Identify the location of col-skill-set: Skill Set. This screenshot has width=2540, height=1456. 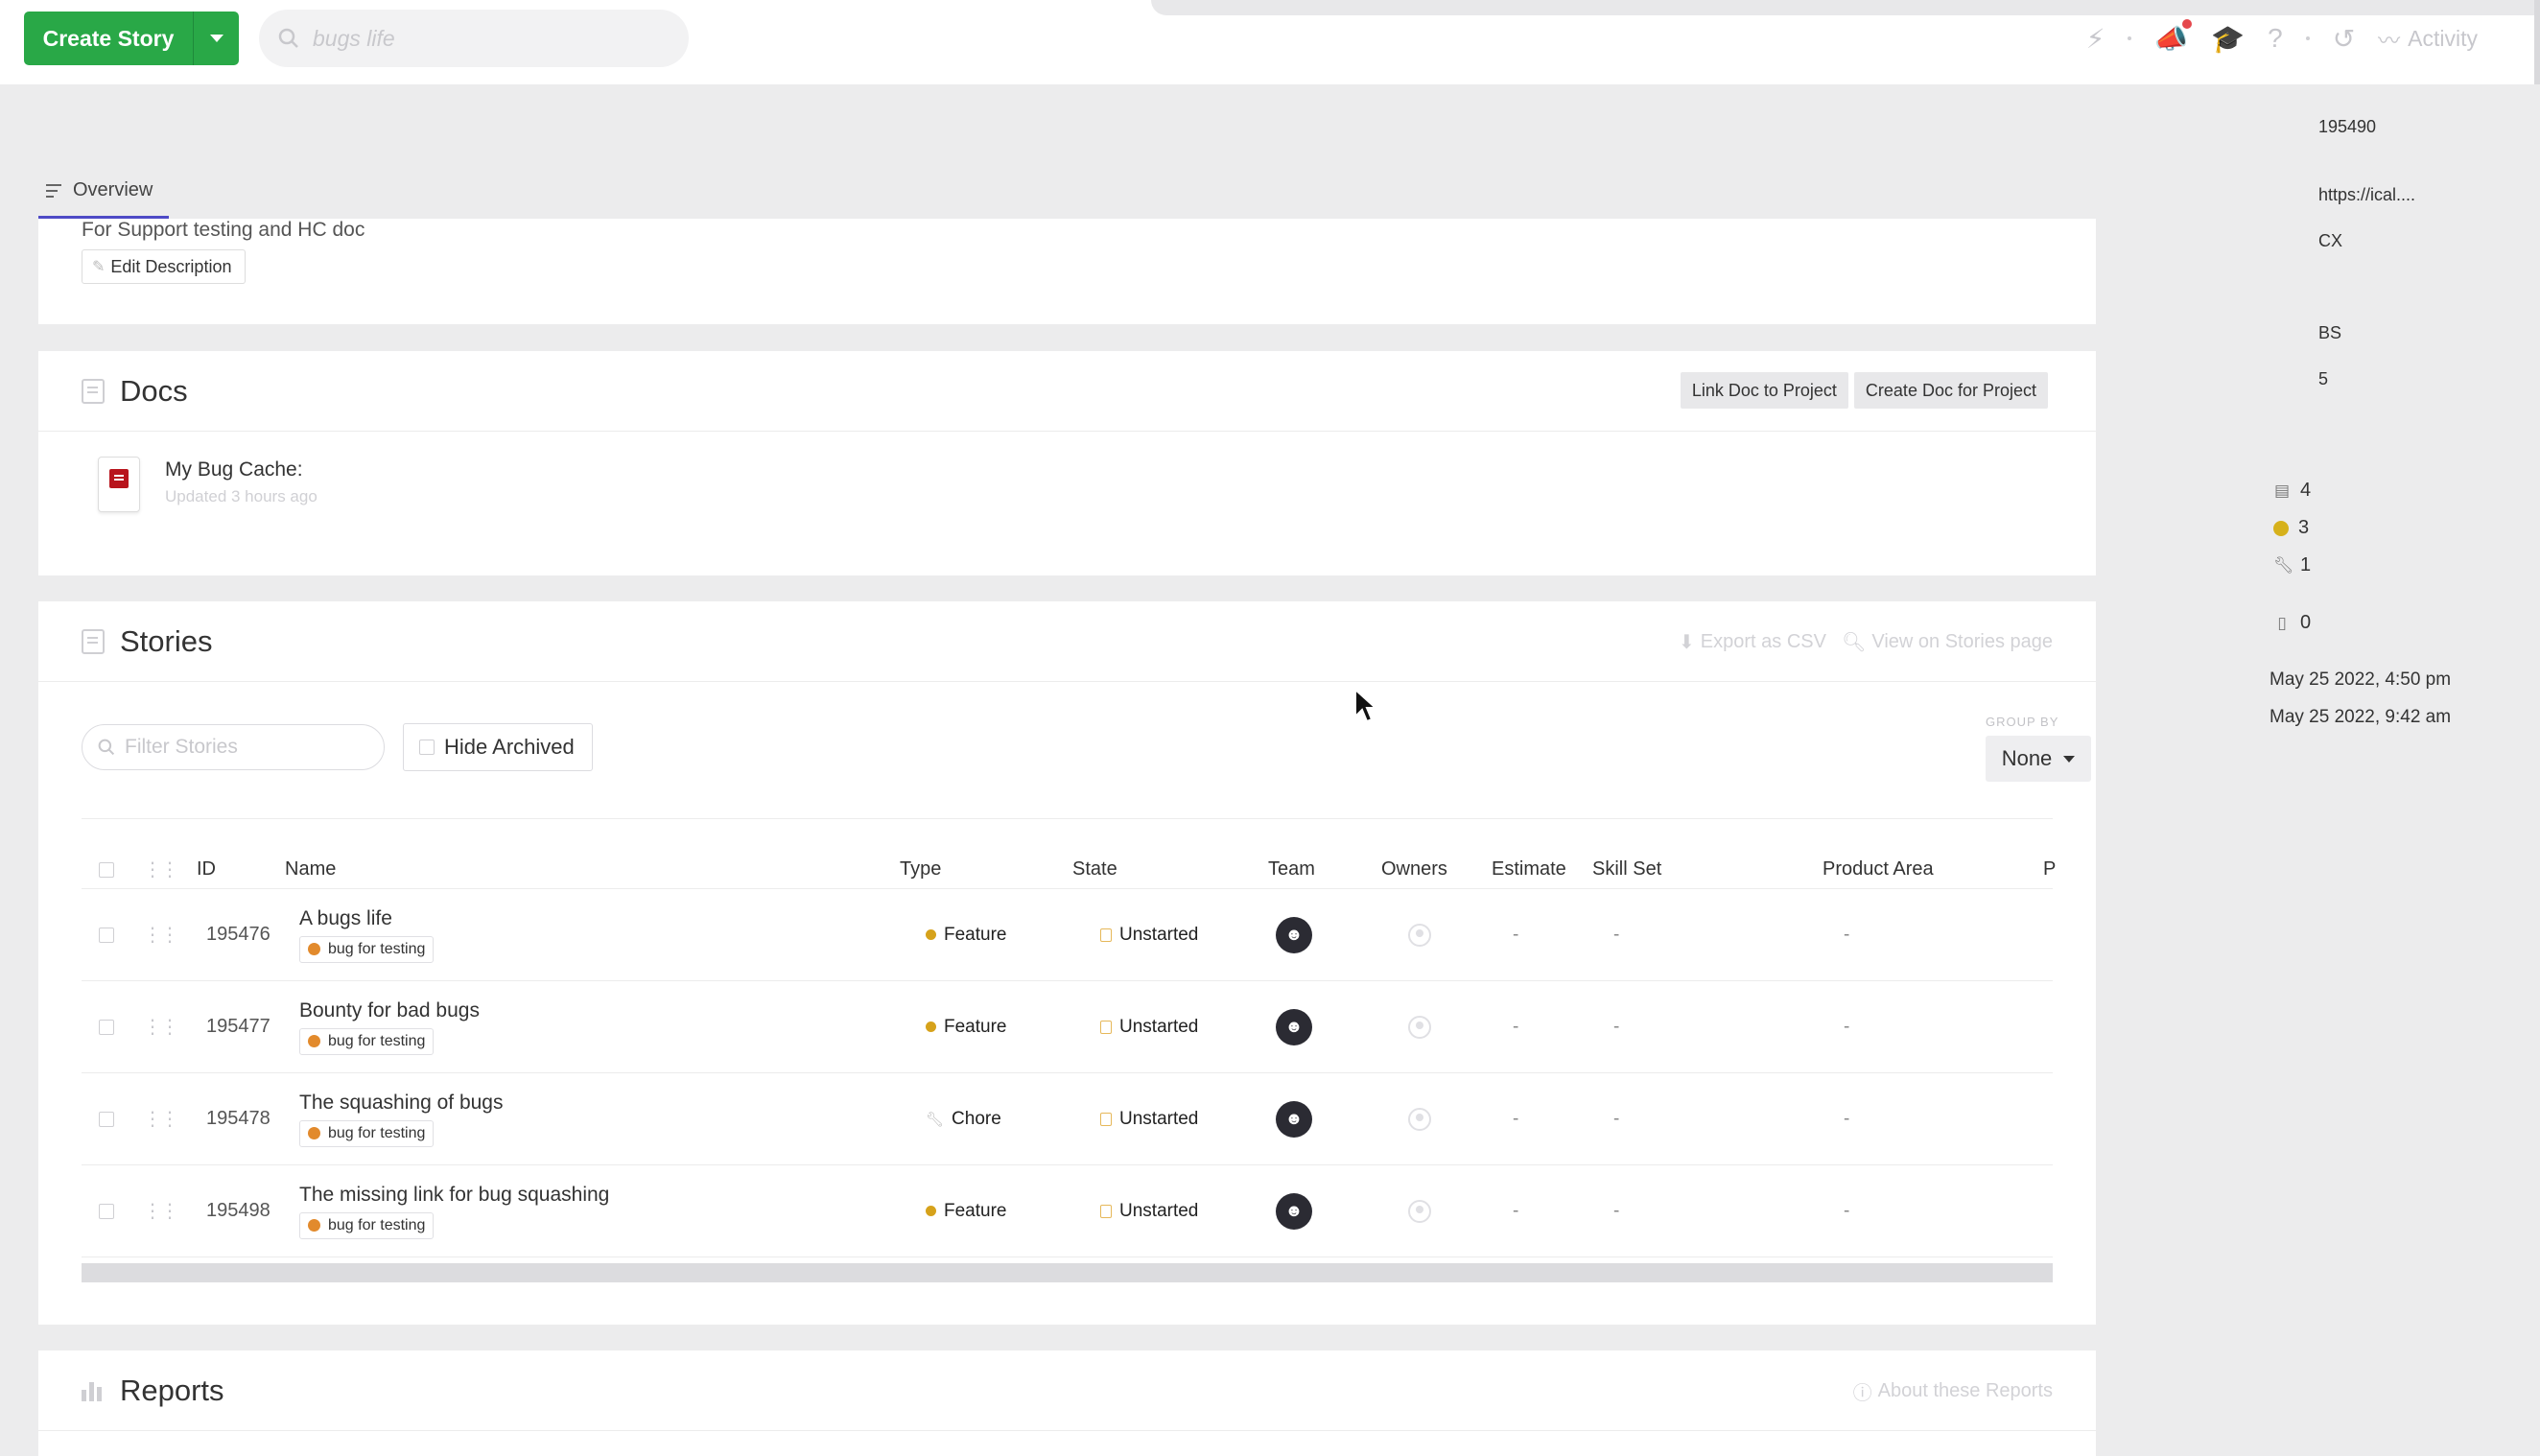
(1626, 870).